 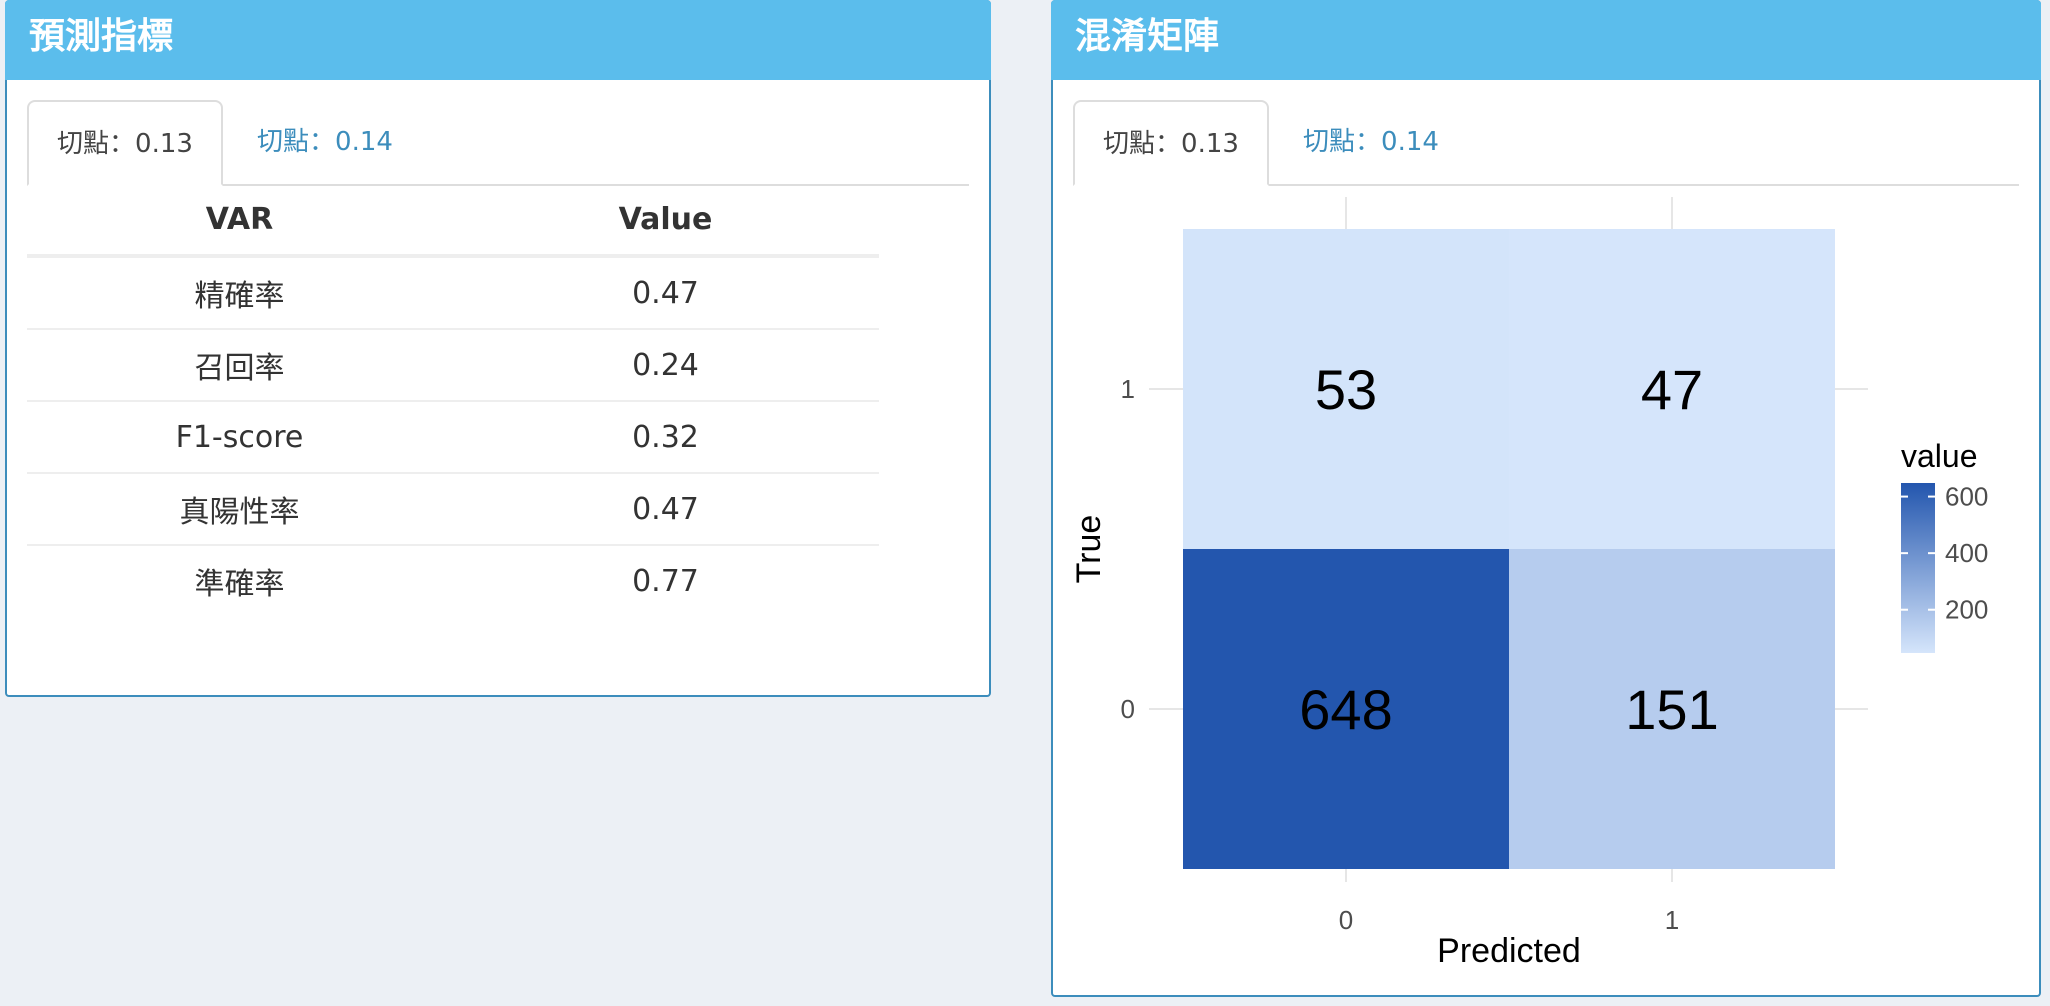 I want to click on table-row: F1-score 0.32, so click(x=453, y=437).